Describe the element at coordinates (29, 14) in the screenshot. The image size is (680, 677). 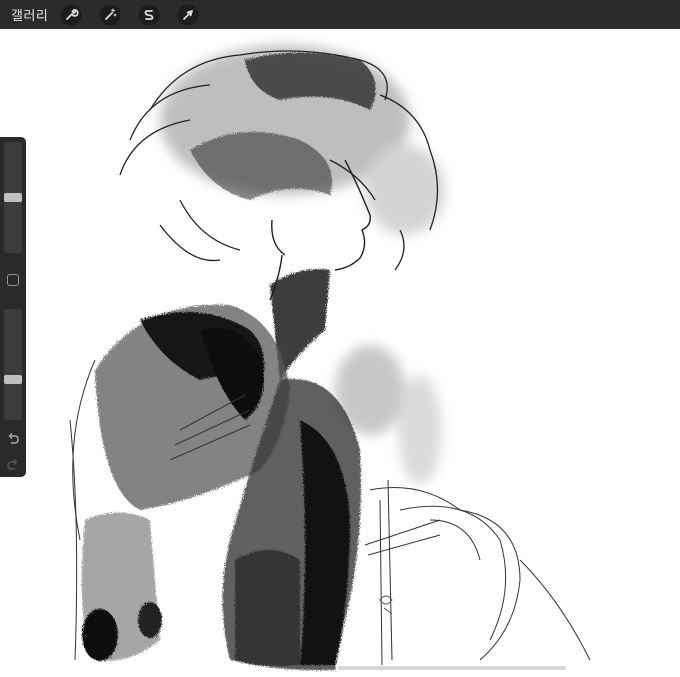
I see `gallery-button: 갤러리` at that location.